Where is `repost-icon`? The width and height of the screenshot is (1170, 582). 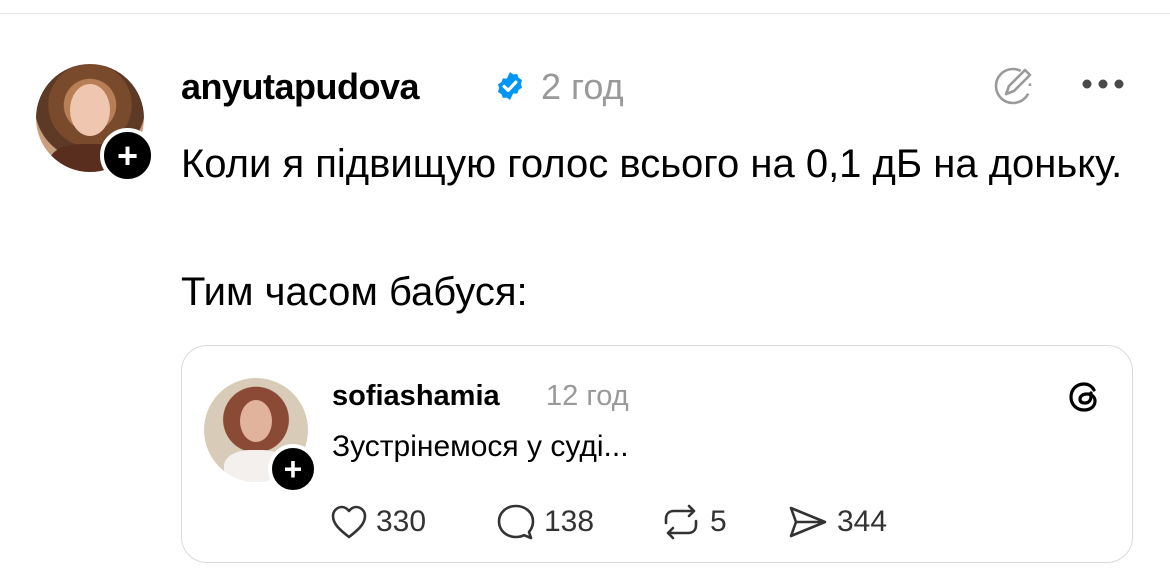 repost-icon is located at coordinates (681, 522).